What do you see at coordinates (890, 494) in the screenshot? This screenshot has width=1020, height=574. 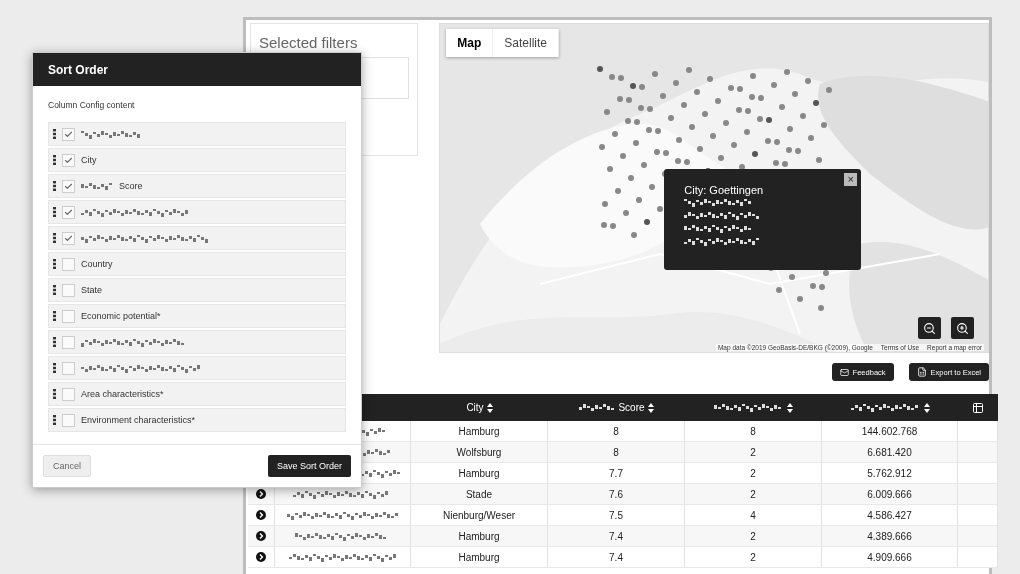 I see `table-cell: 6.009.666` at bounding box center [890, 494].